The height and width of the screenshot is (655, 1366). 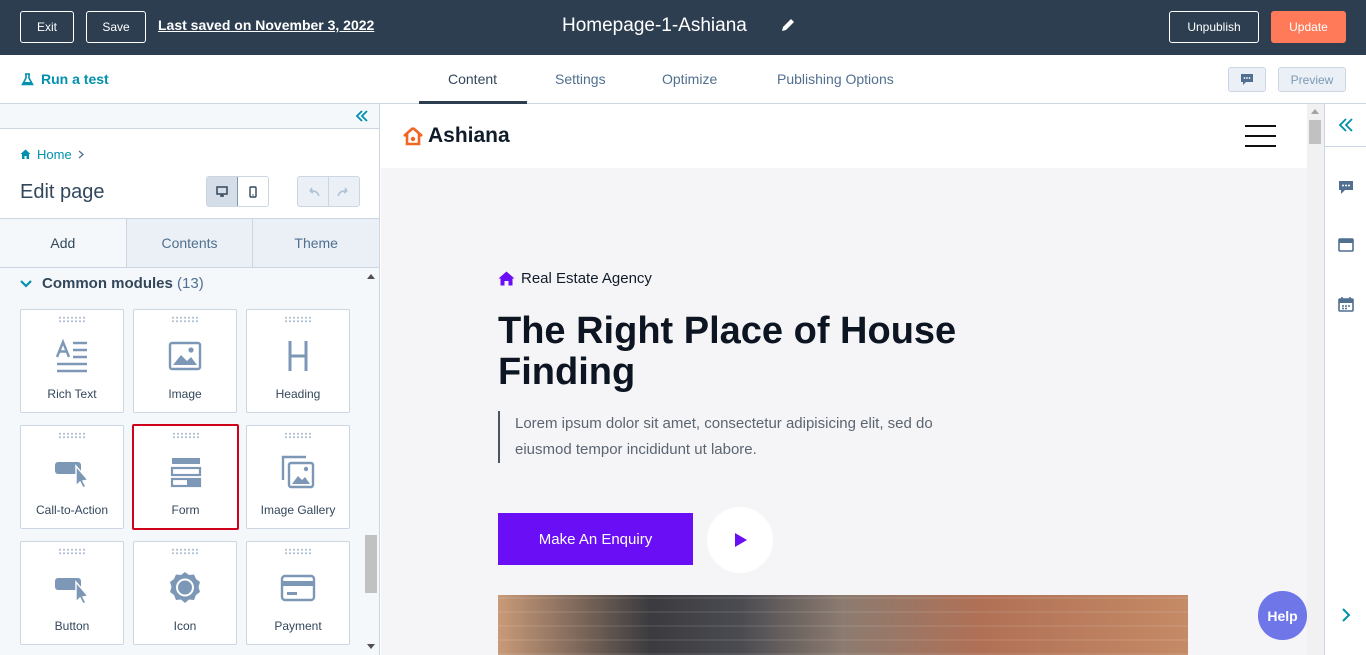 I want to click on flask-icon, so click(x=27, y=78).